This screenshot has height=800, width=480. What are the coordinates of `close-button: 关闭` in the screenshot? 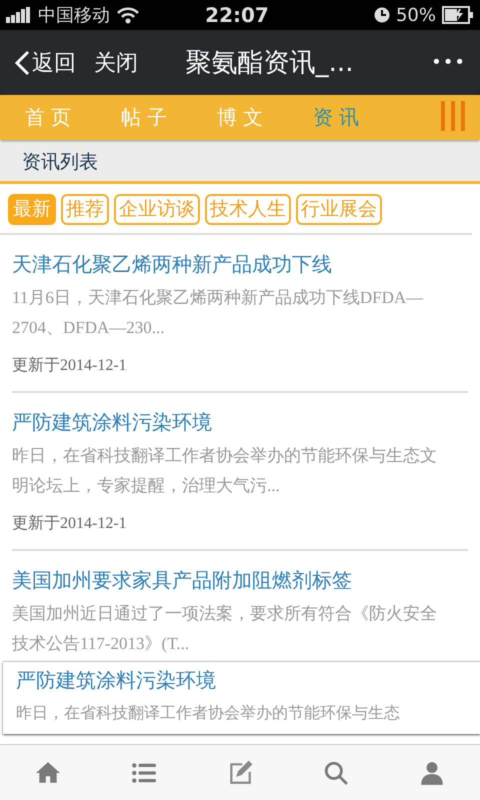 It's located at (116, 63).